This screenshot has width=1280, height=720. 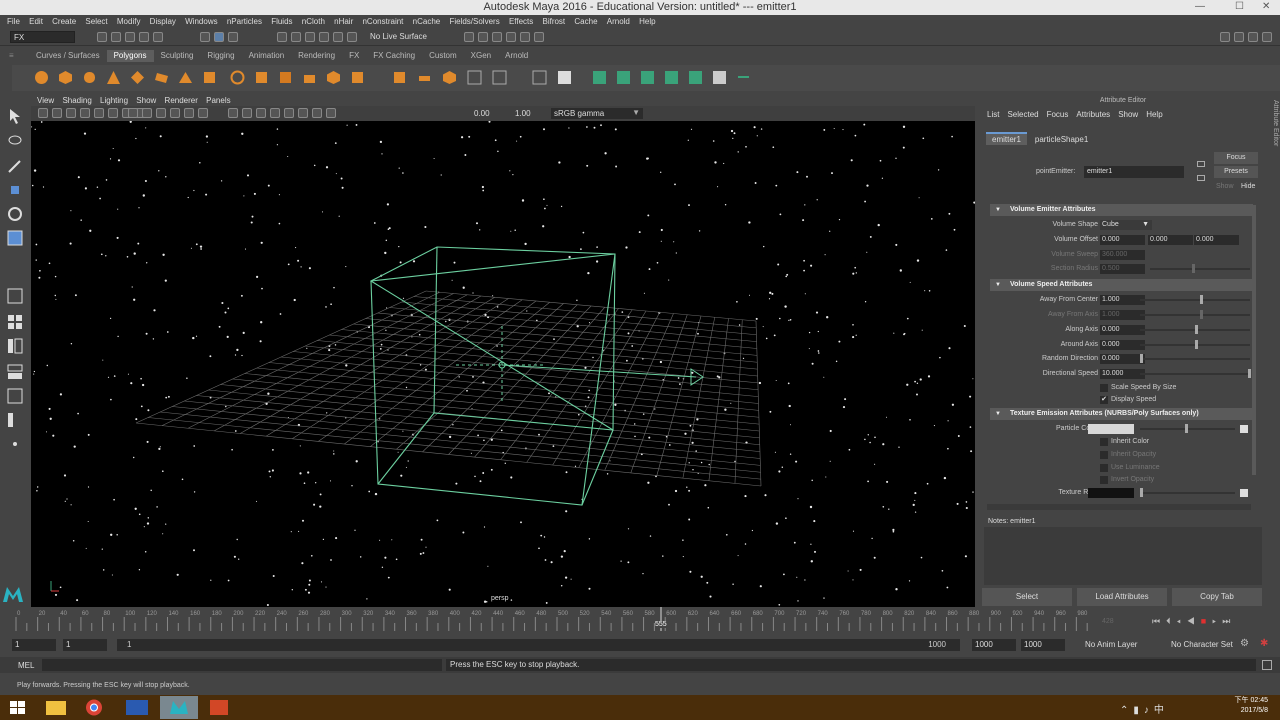 I want to click on dev-cpp-icon, so click(x=137, y=707).